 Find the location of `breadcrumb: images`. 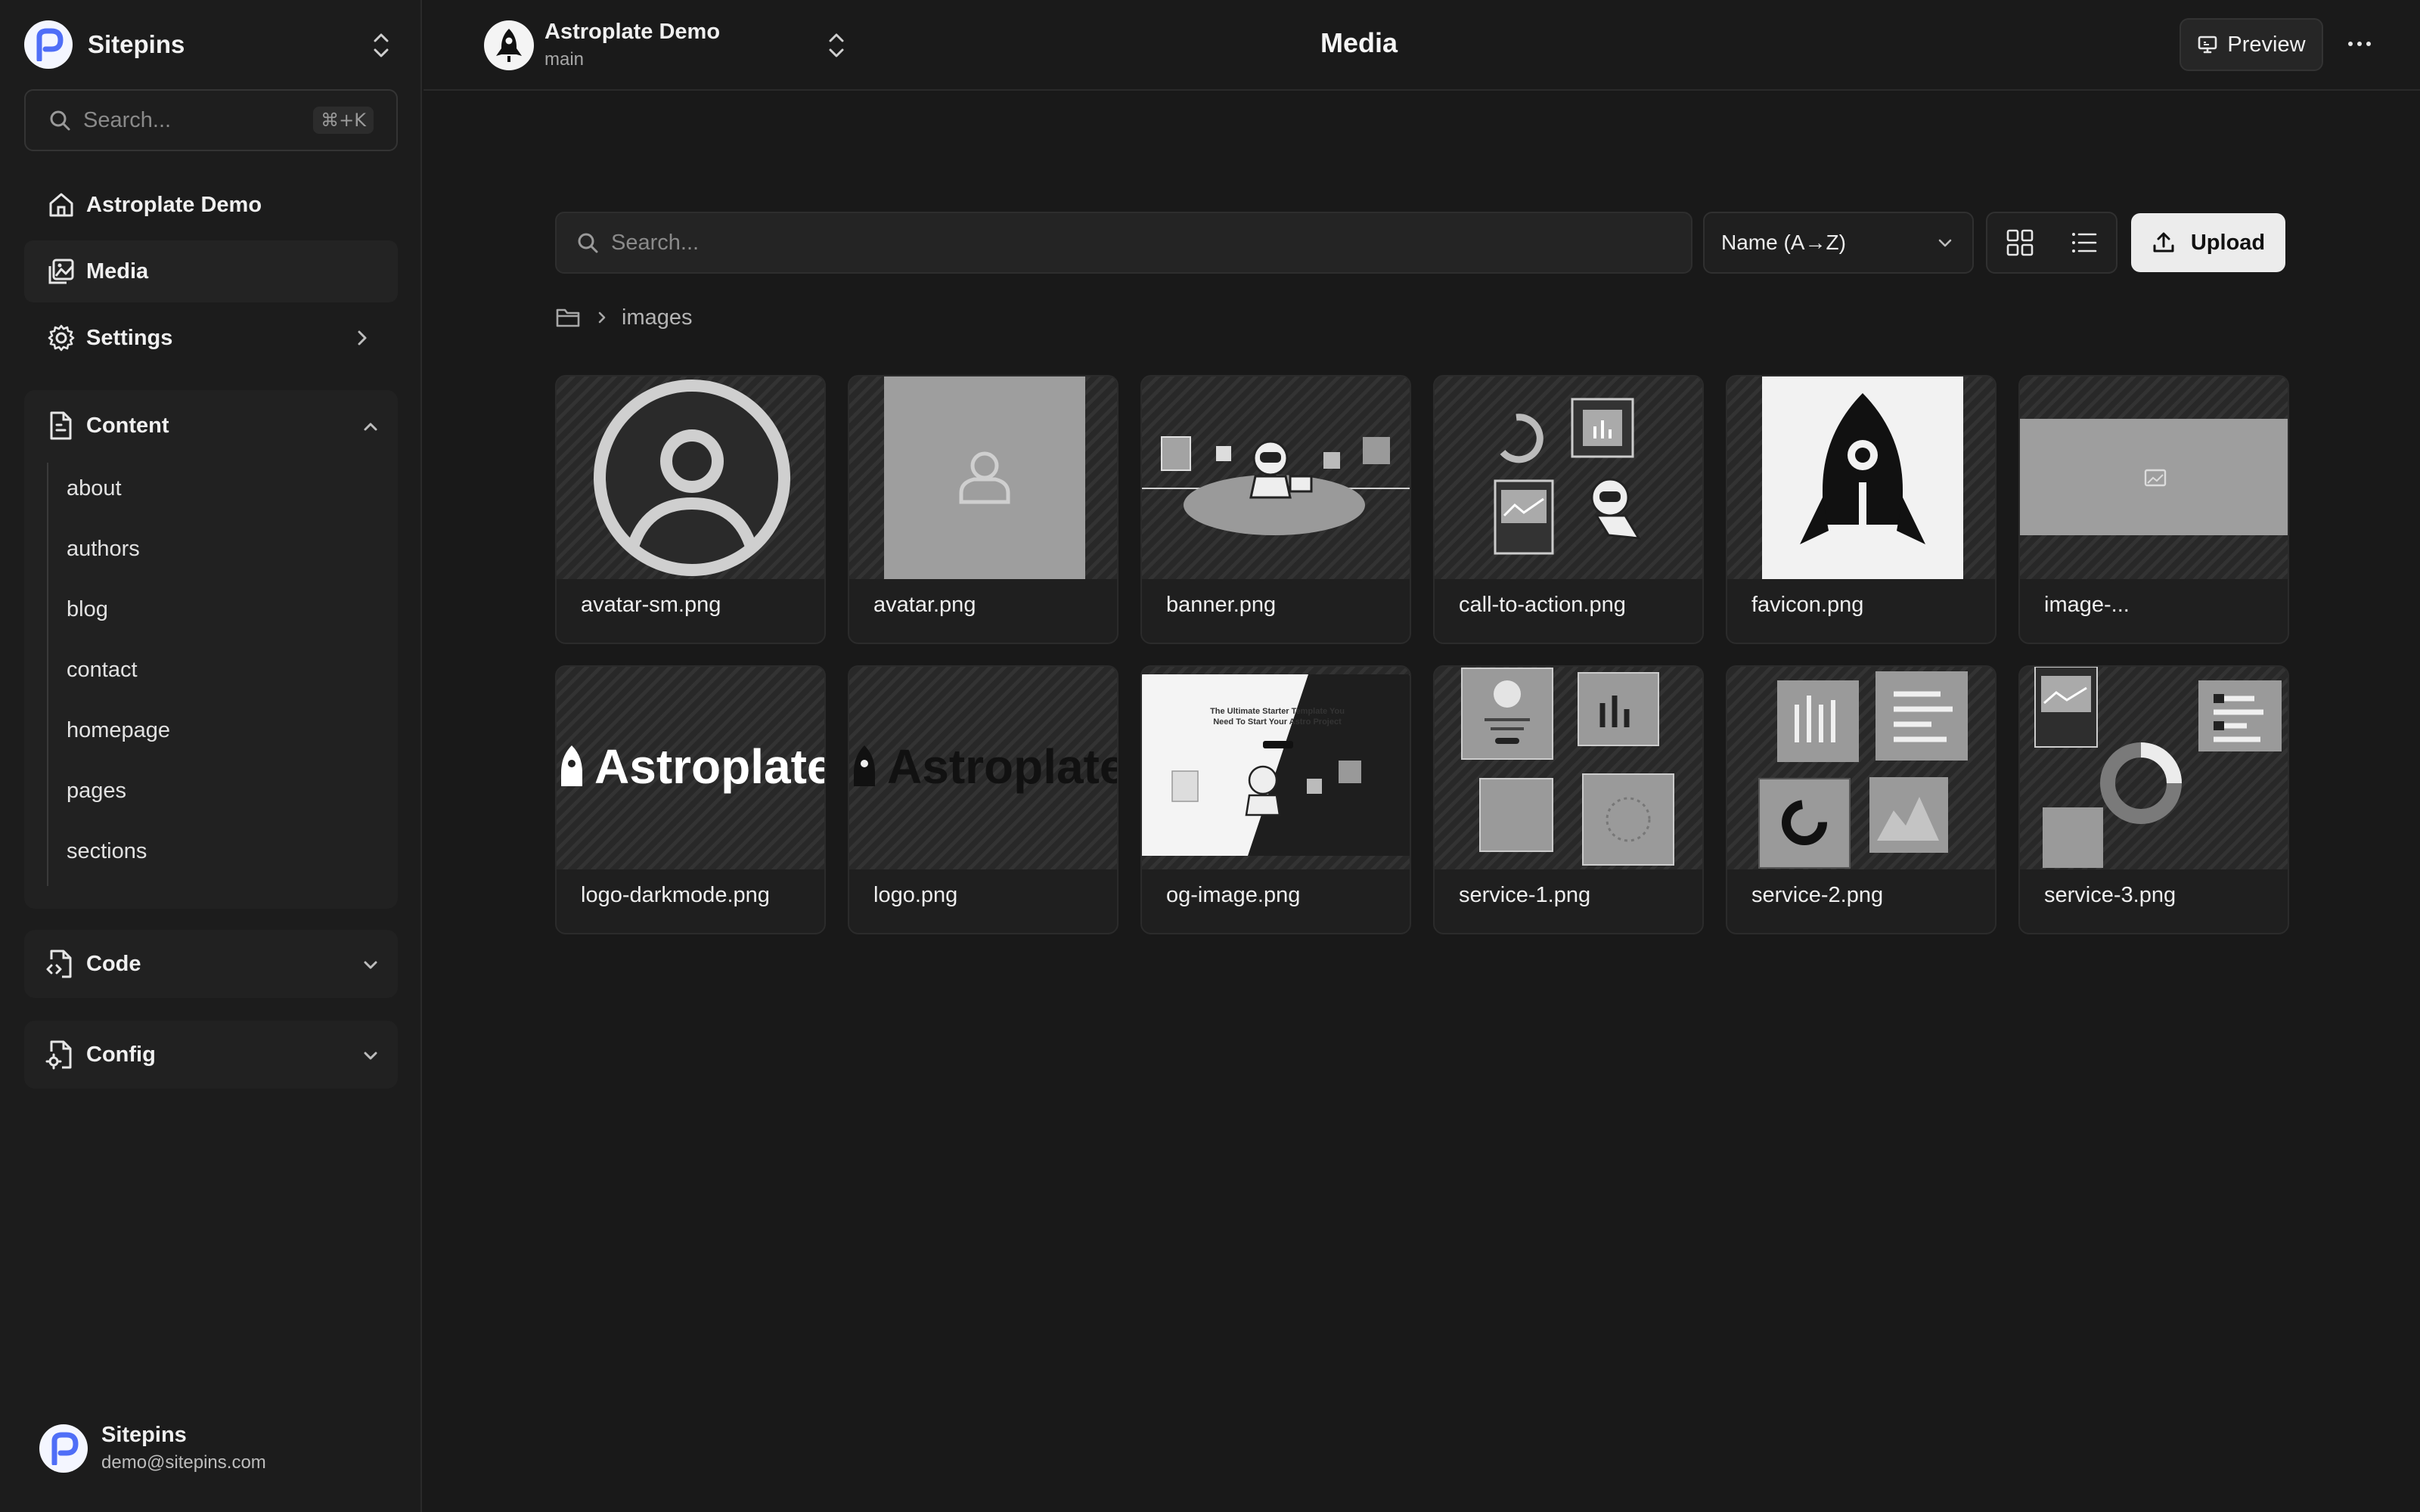

breadcrumb: images is located at coordinates (624, 317).